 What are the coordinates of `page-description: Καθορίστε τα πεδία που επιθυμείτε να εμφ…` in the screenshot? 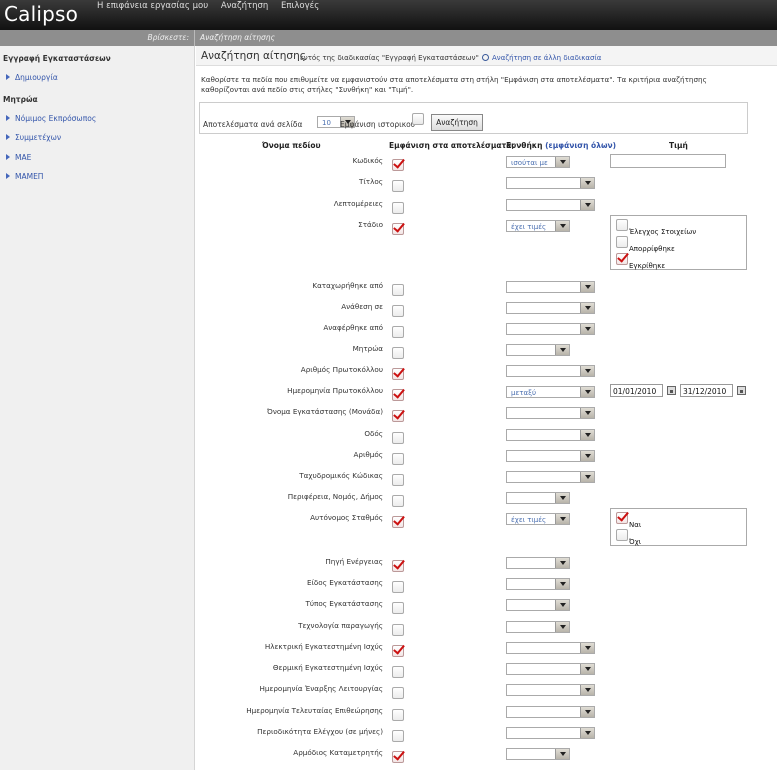 It's located at (454, 84).